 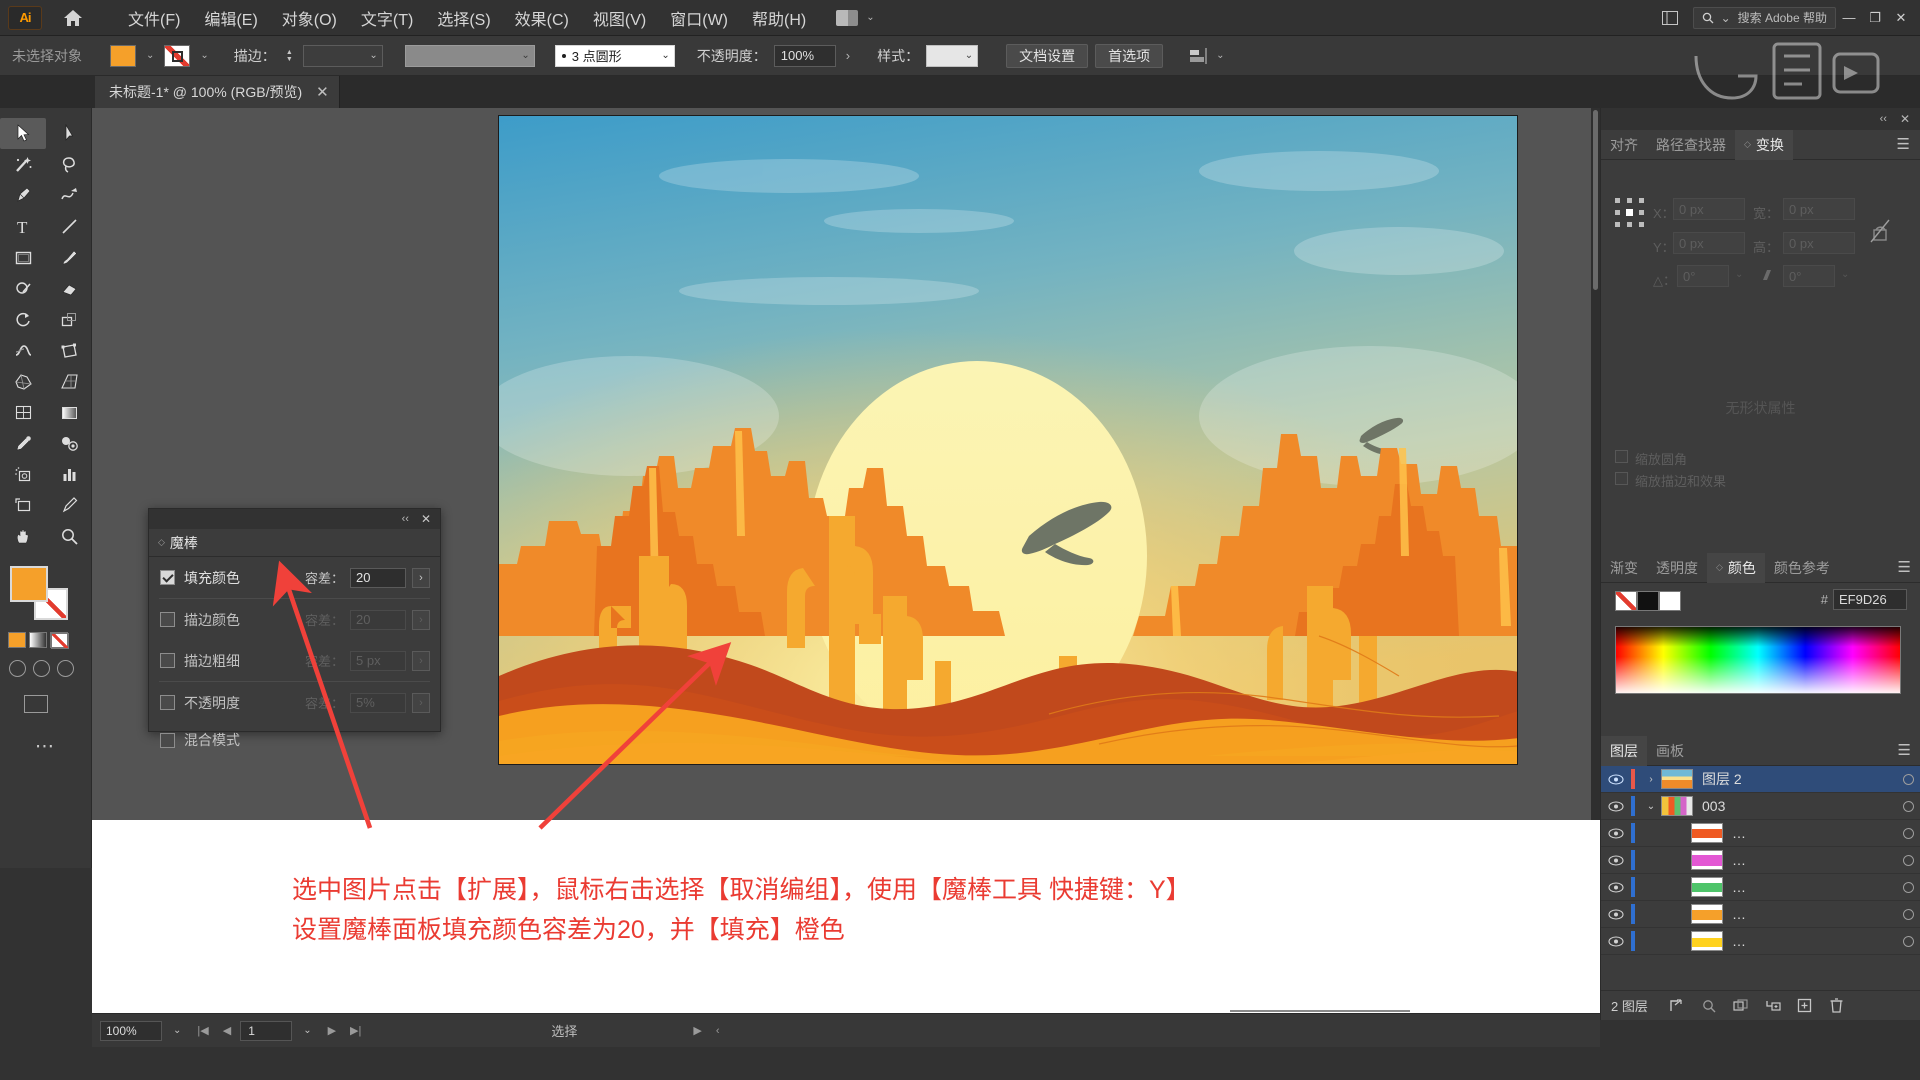 What do you see at coordinates (378, 577) in the screenshot?
I see `fill-tolerance-input: 20` at bounding box center [378, 577].